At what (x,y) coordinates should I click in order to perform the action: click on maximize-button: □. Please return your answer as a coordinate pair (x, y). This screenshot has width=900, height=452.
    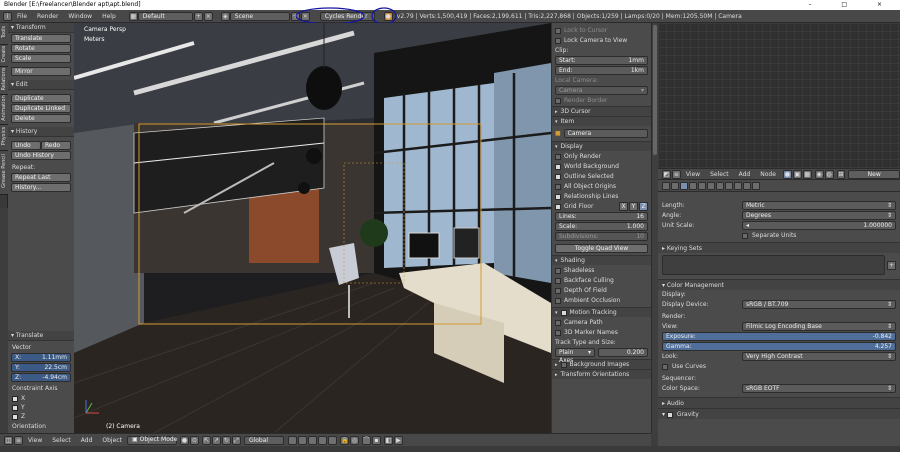
    Looking at the image, I should click on (851, 4).